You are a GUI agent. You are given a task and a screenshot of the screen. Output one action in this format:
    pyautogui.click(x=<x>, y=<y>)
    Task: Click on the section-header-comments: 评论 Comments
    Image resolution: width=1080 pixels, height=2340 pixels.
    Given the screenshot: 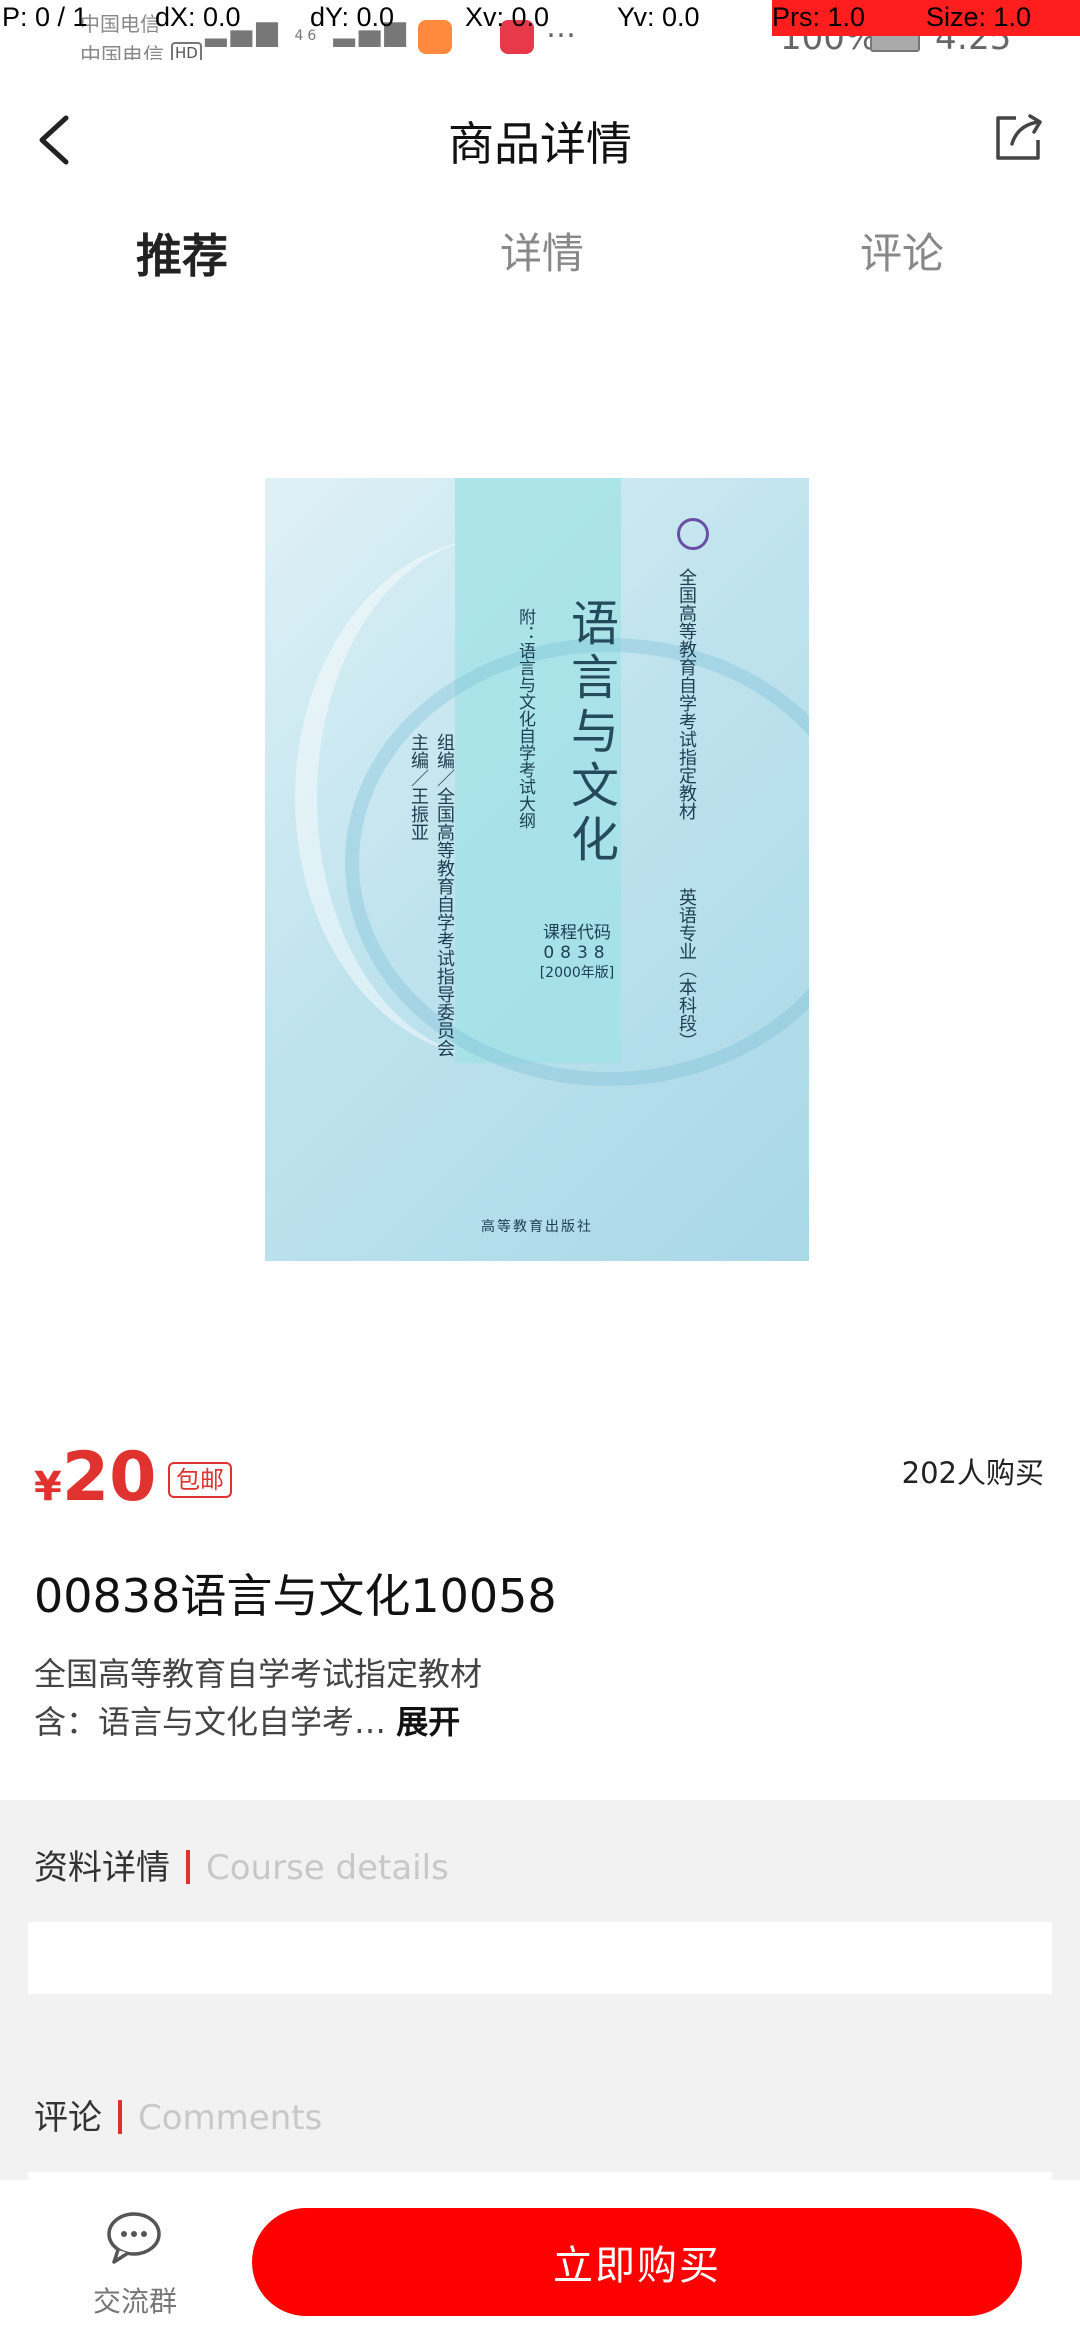 What is the action you would take?
    pyautogui.click(x=178, y=2114)
    